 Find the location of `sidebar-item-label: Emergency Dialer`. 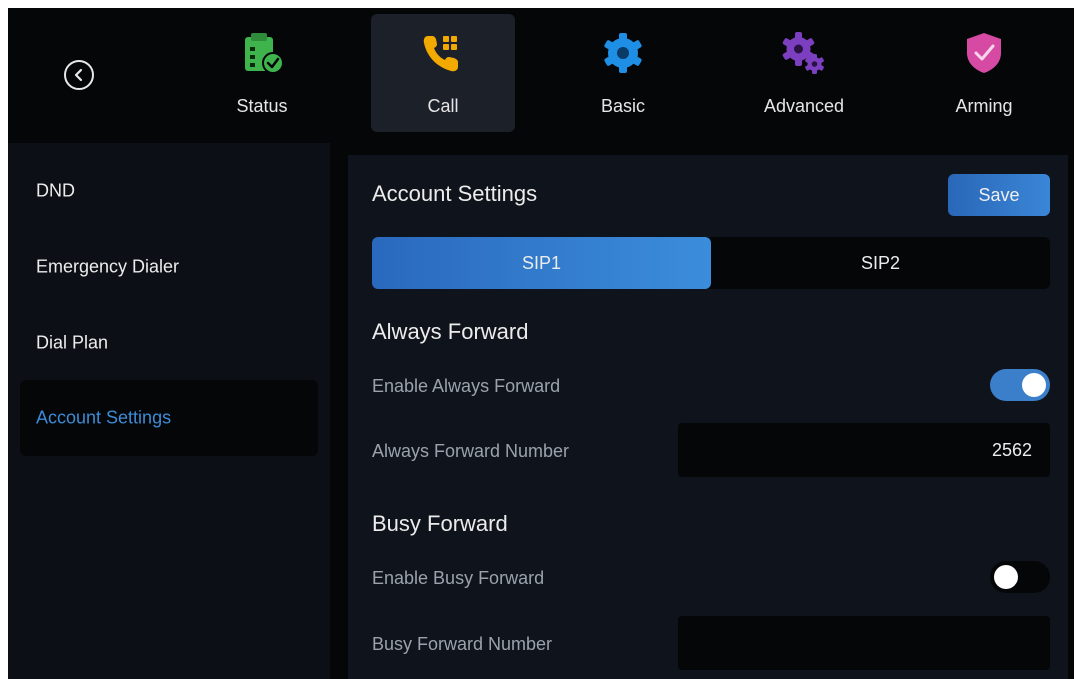

sidebar-item-label: Emergency Dialer is located at coordinates (108, 266).